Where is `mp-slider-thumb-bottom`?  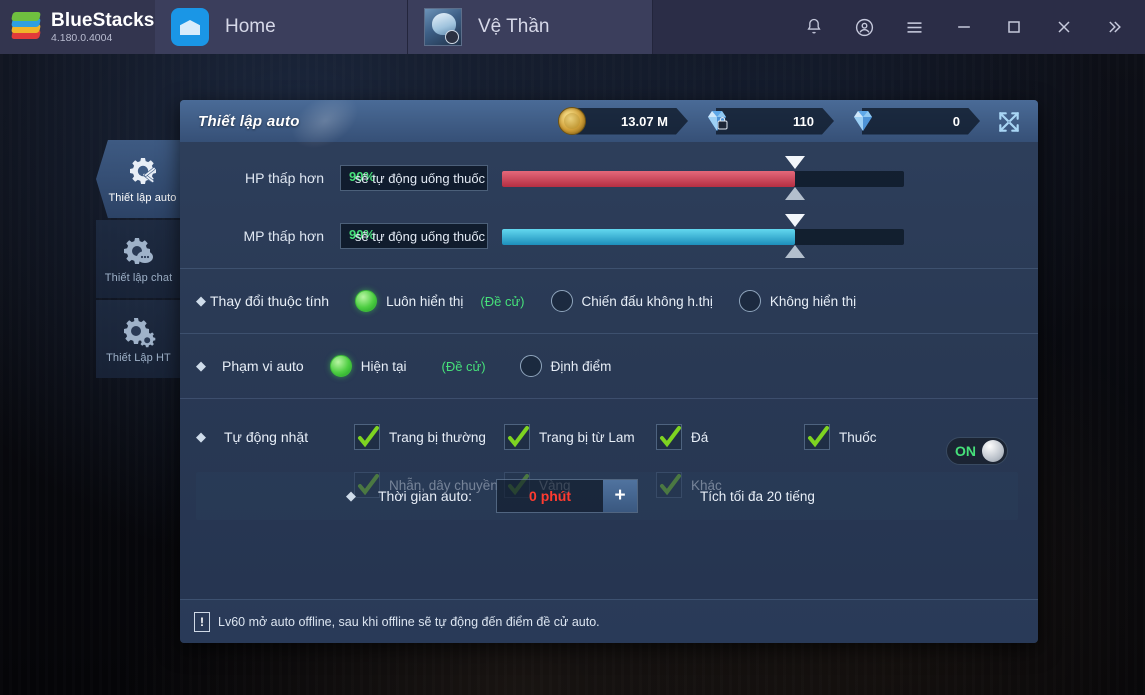 mp-slider-thumb-bottom is located at coordinates (795, 251).